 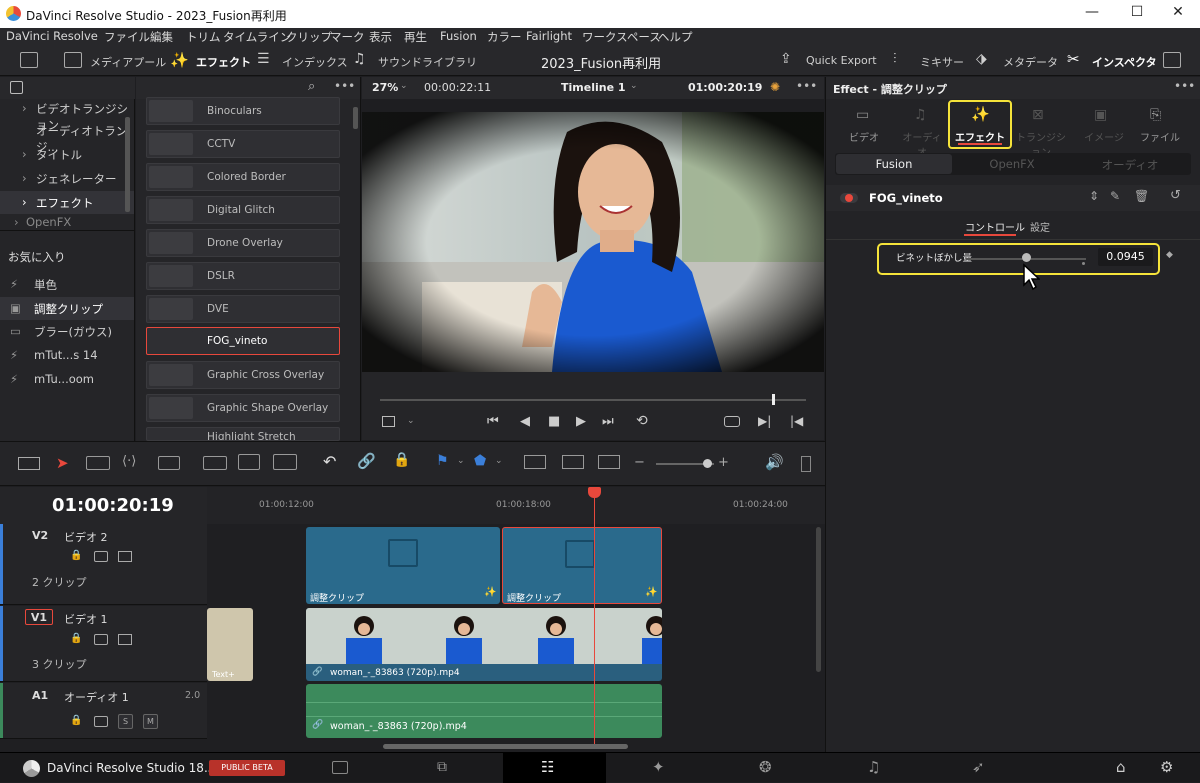 What do you see at coordinates (230, 644) in the screenshot?
I see `text-plus-clip: Text+` at bounding box center [230, 644].